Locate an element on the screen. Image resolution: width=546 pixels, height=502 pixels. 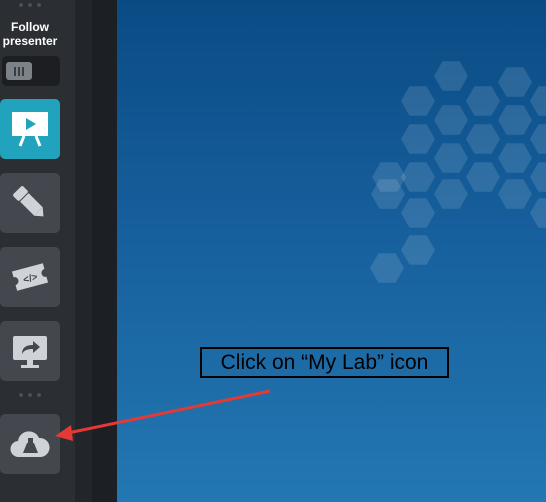
toggle-knob is located at coordinates (19, 71).